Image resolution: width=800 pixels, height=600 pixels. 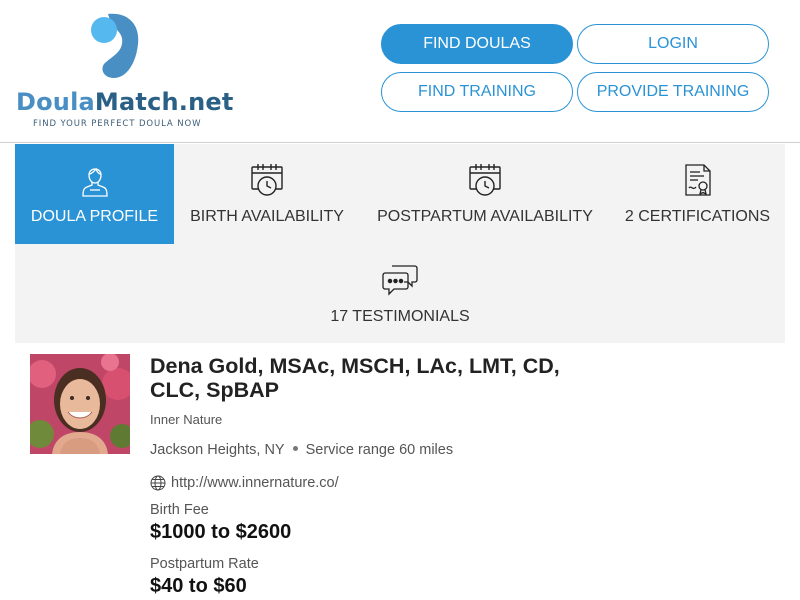 I want to click on tab-birth-availability: BIRTH AVAILABILITY, so click(x=267, y=194).